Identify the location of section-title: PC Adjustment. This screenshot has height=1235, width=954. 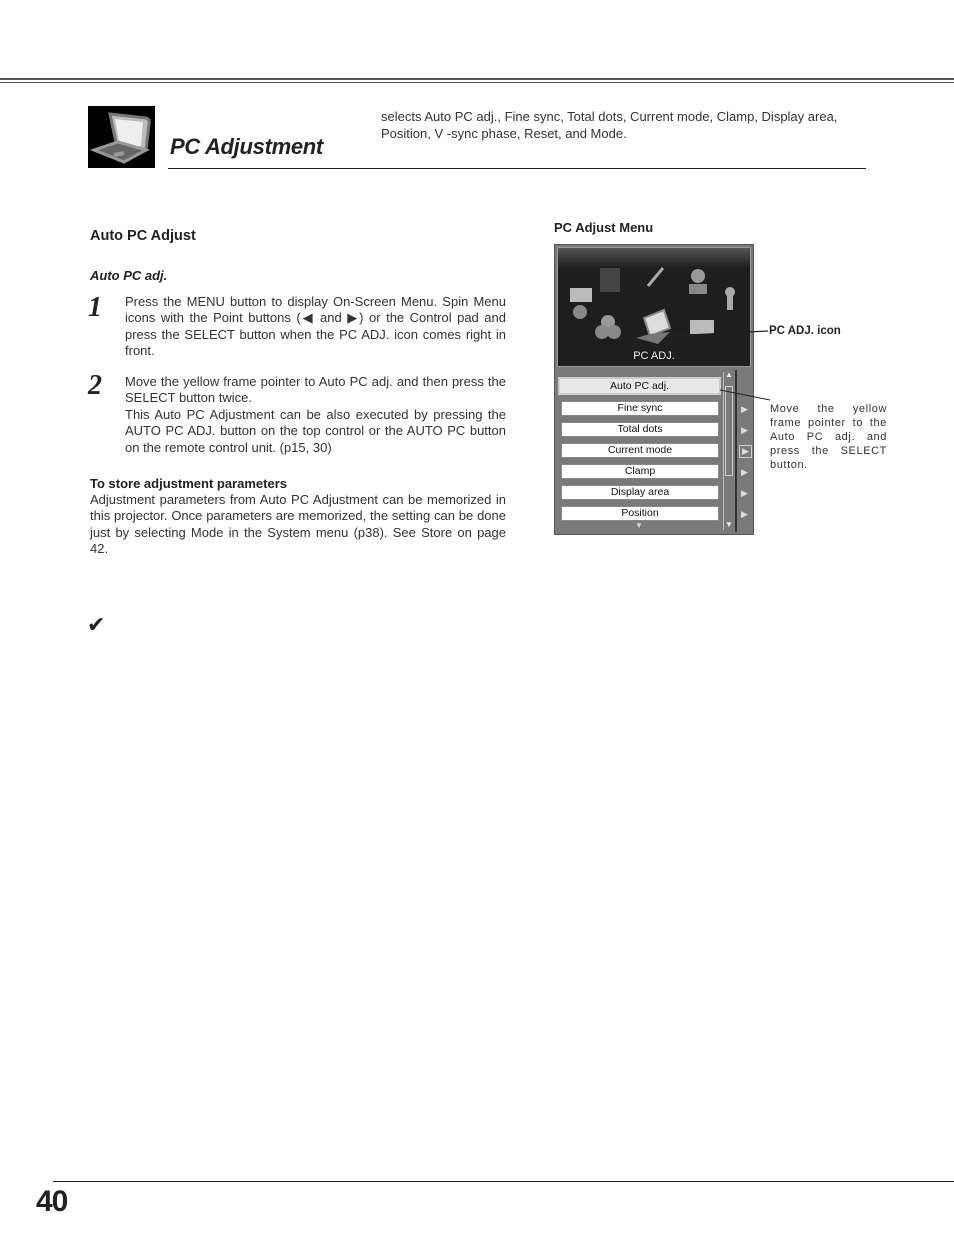
(246, 146).